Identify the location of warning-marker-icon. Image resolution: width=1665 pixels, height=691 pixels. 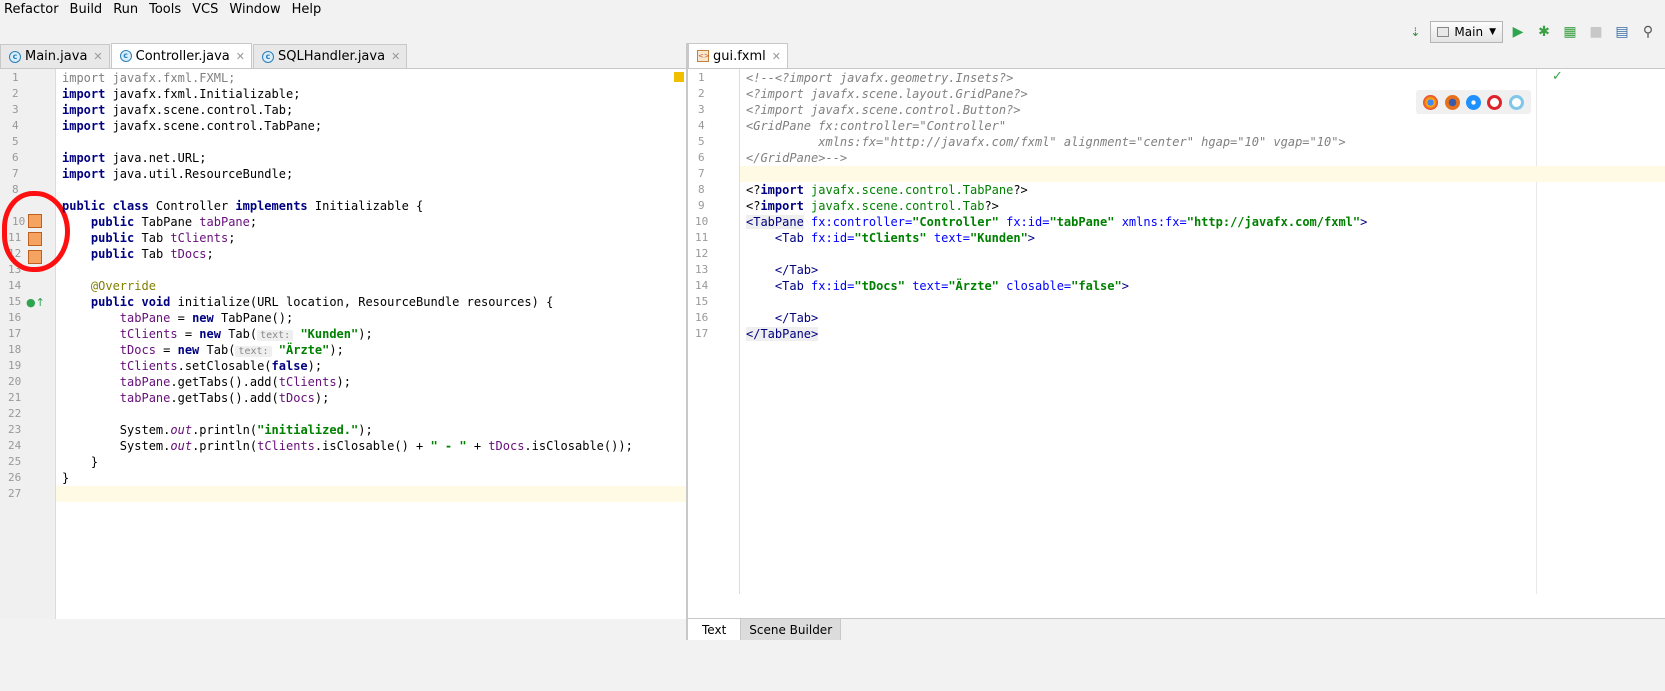
(679, 77).